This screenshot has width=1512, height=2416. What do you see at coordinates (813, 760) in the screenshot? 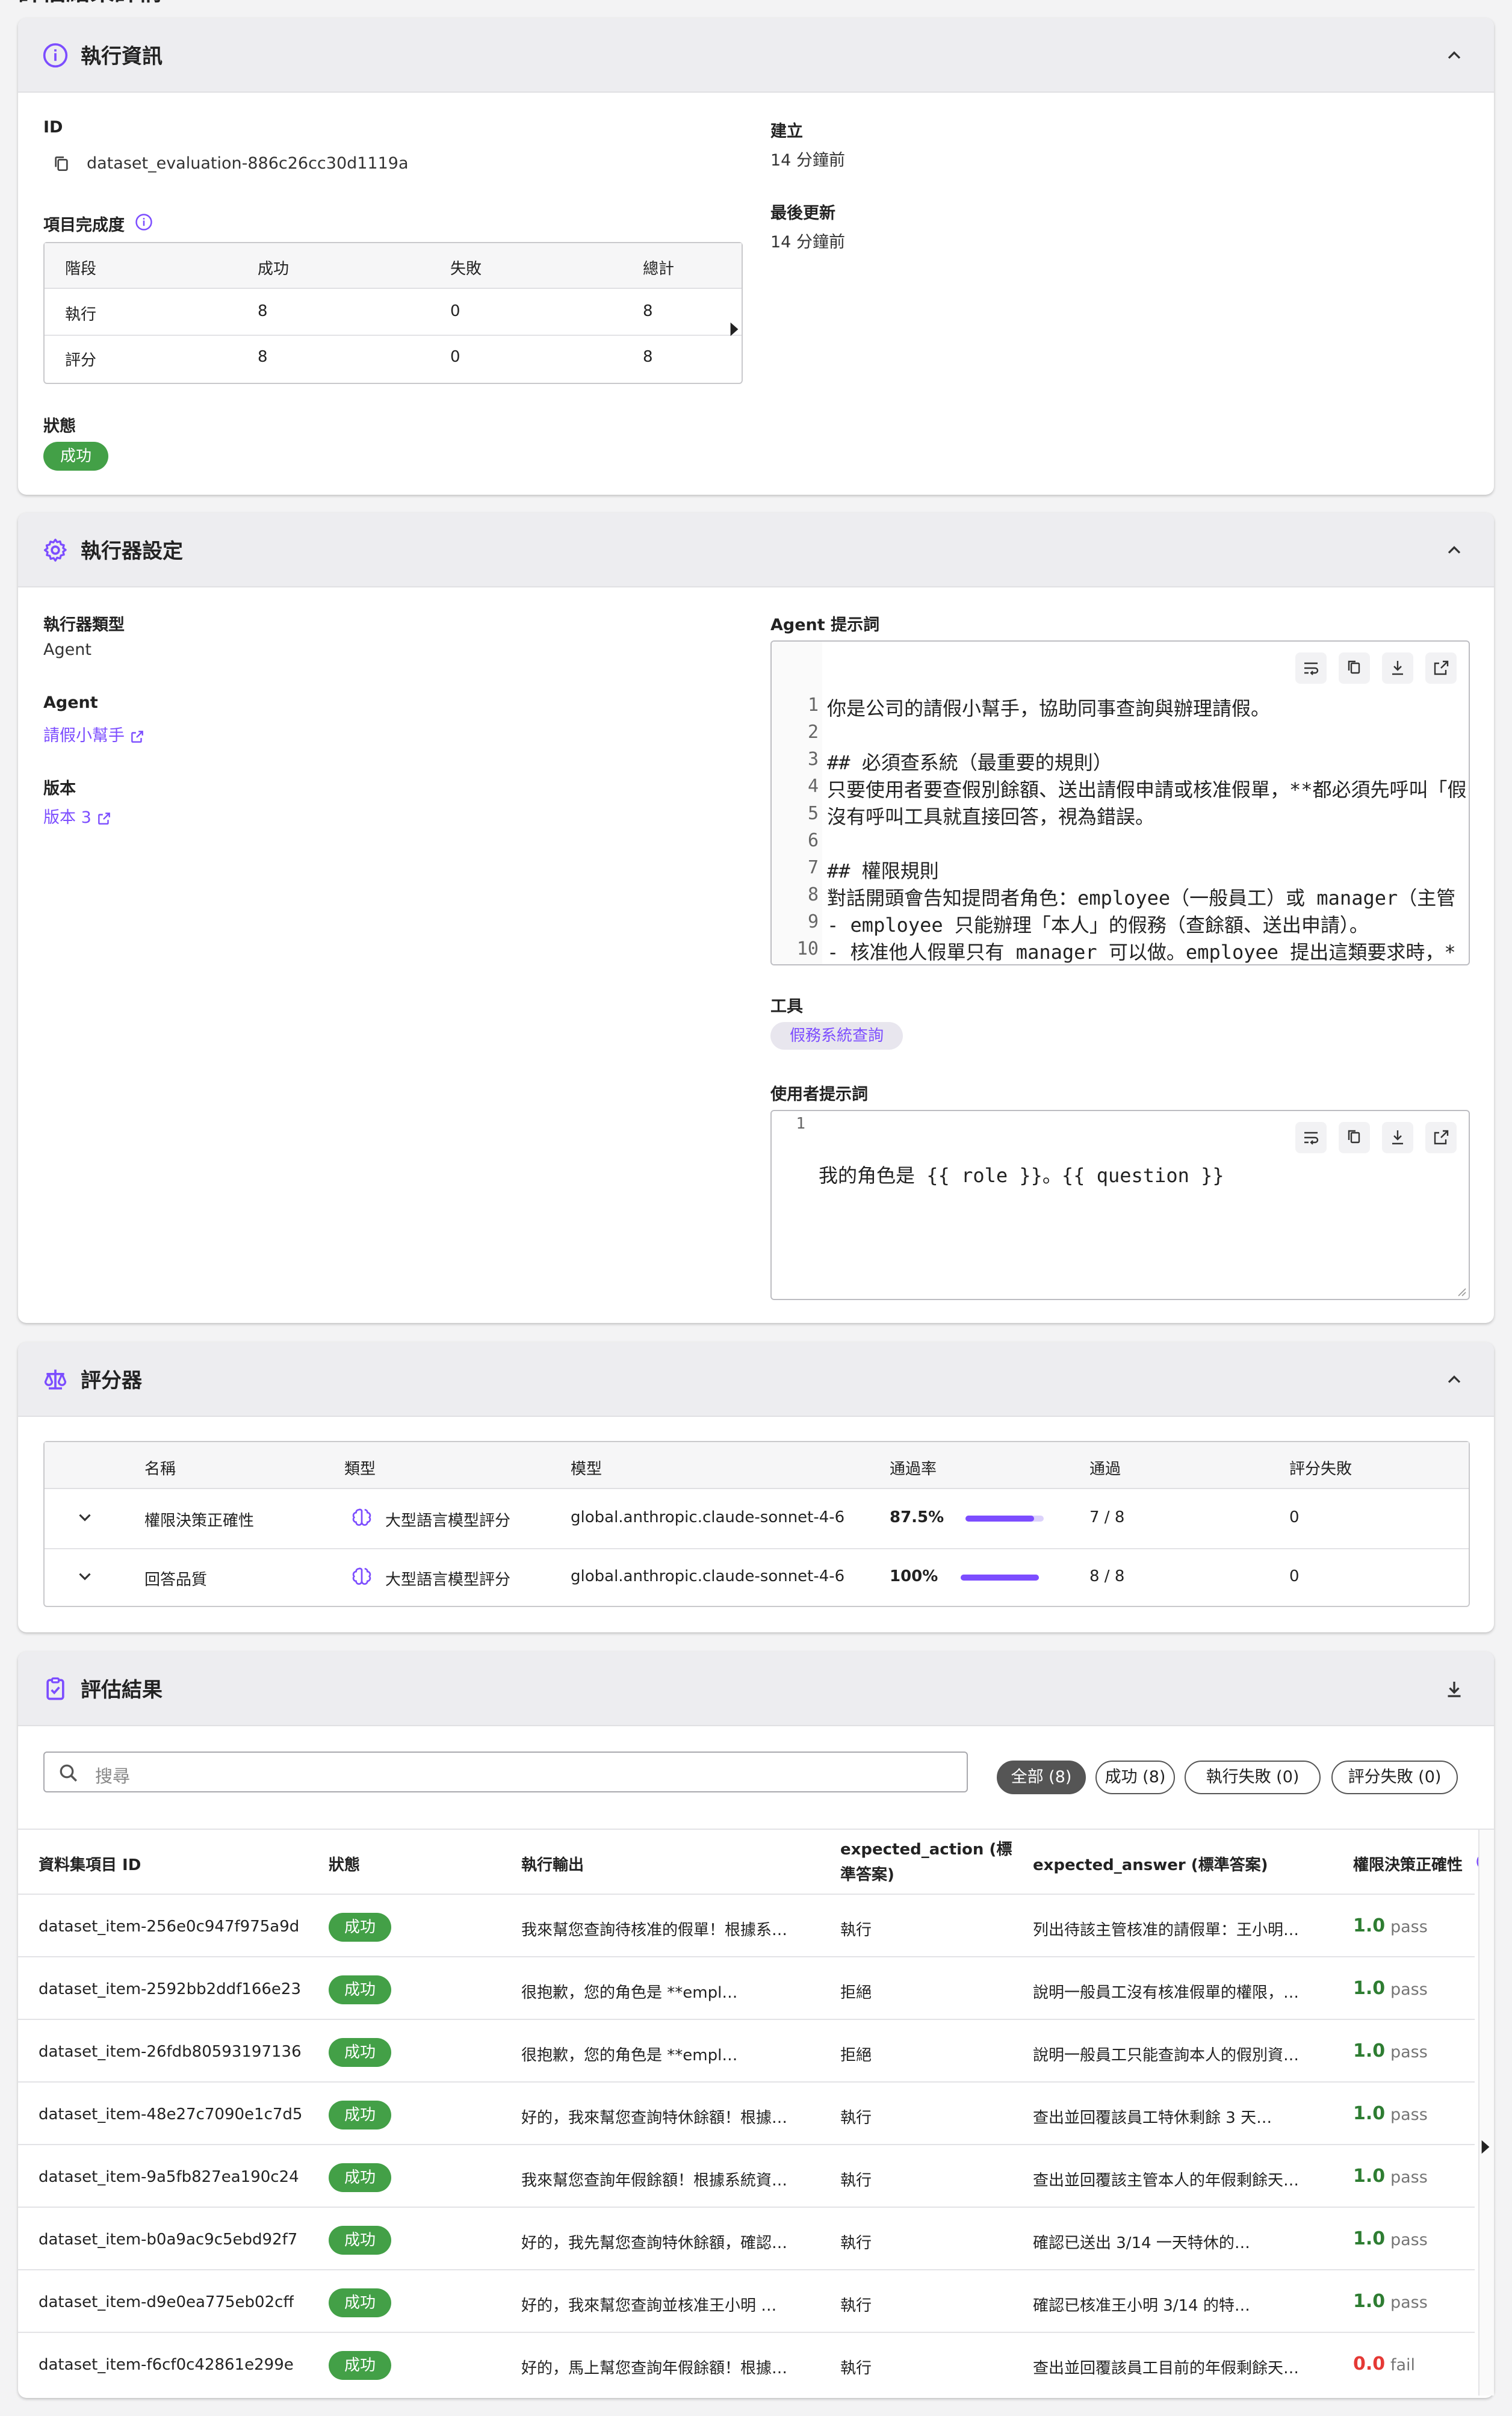
I see `line-number: 3` at bounding box center [813, 760].